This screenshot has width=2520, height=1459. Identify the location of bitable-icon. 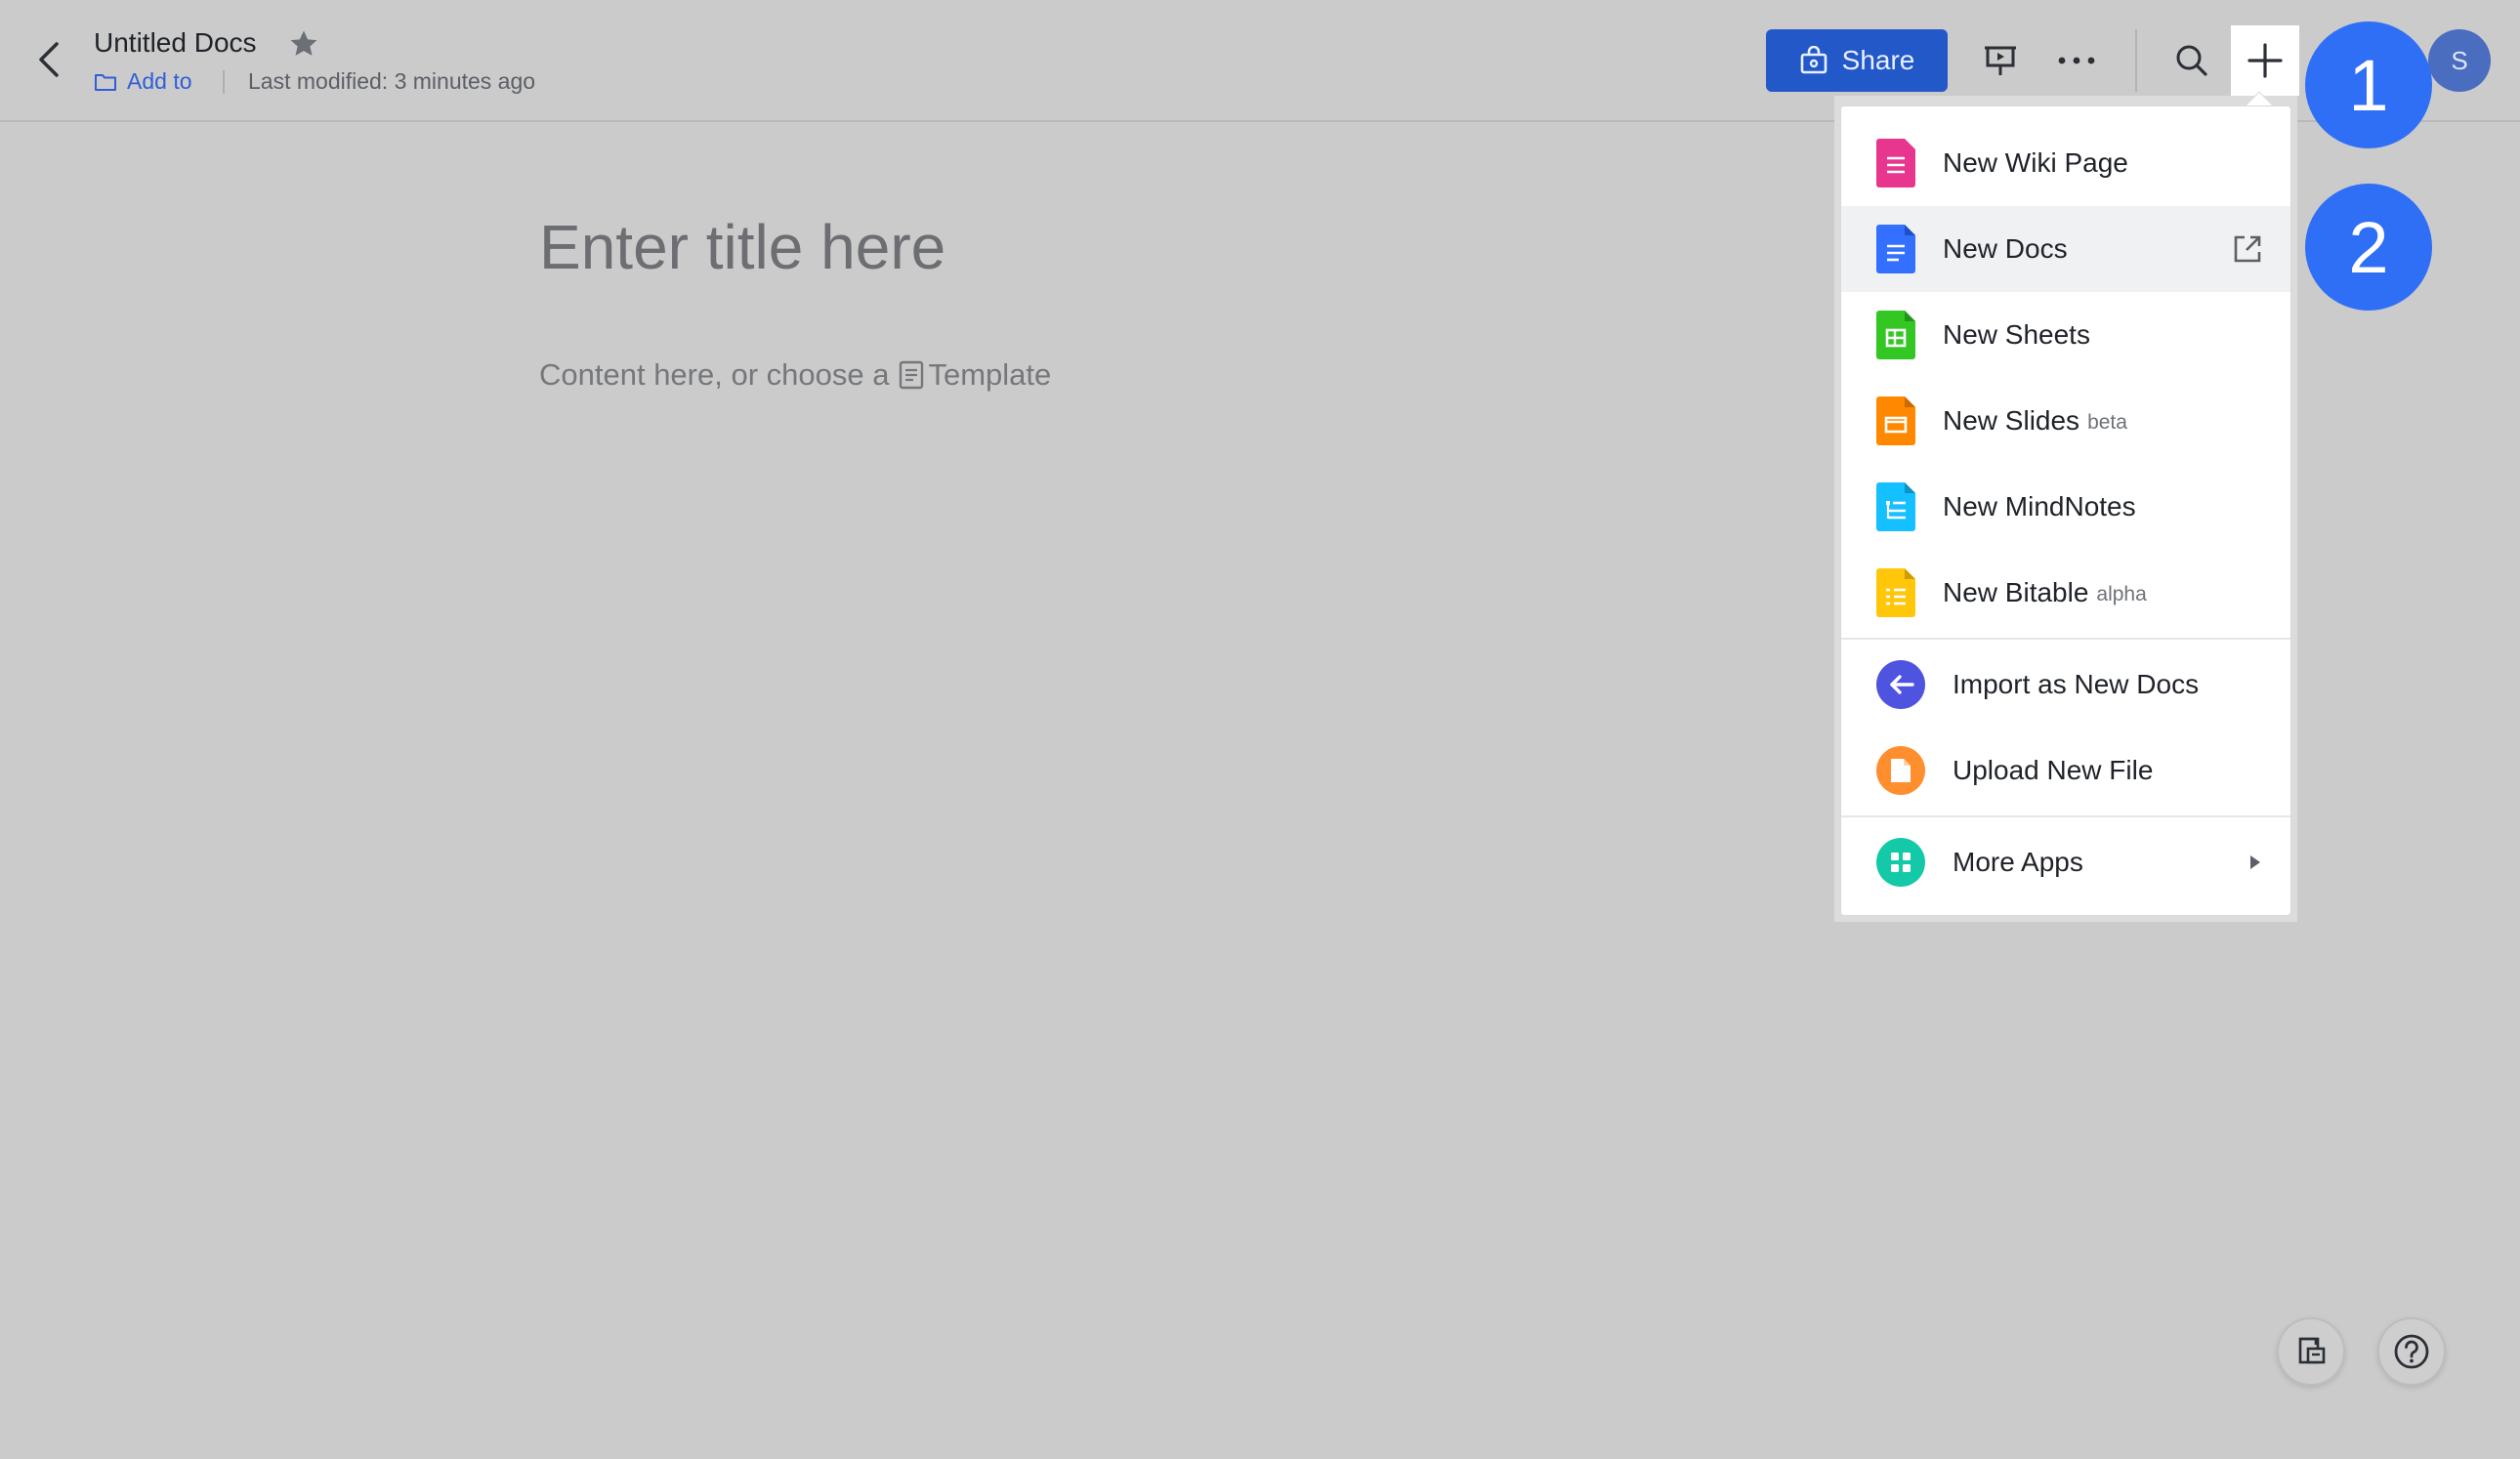
(1895, 593).